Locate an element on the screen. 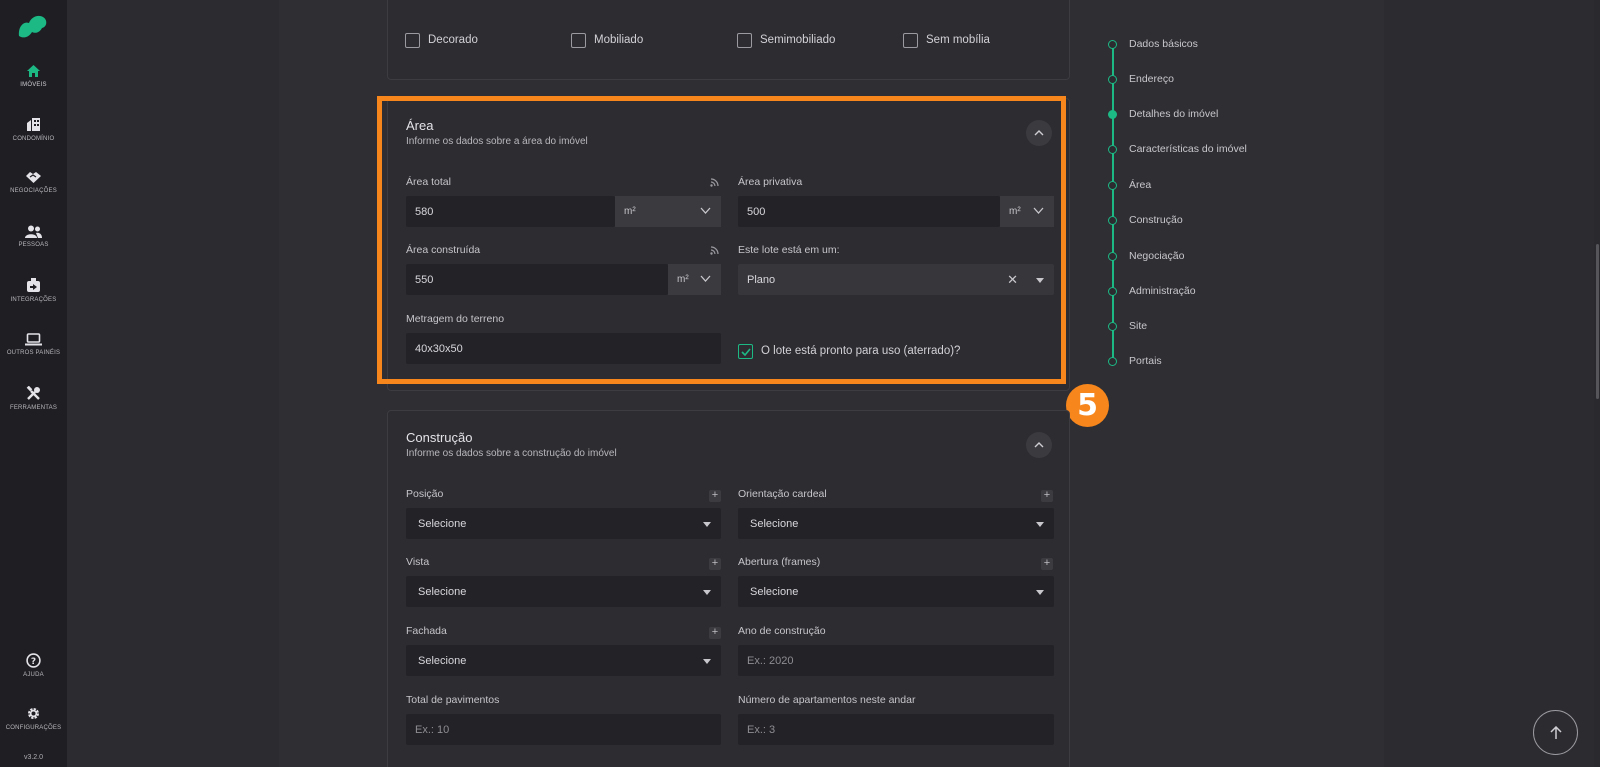 The image size is (1600, 767). scrollbar-thumb is located at coordinates (1597, 321).